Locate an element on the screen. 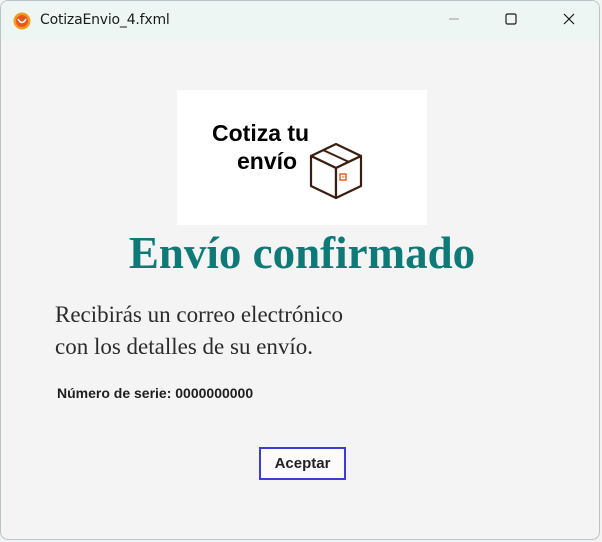 Image resolution: width=602 pixels, height=542 pixels. maximize-button is located at coordinates (511, 21).